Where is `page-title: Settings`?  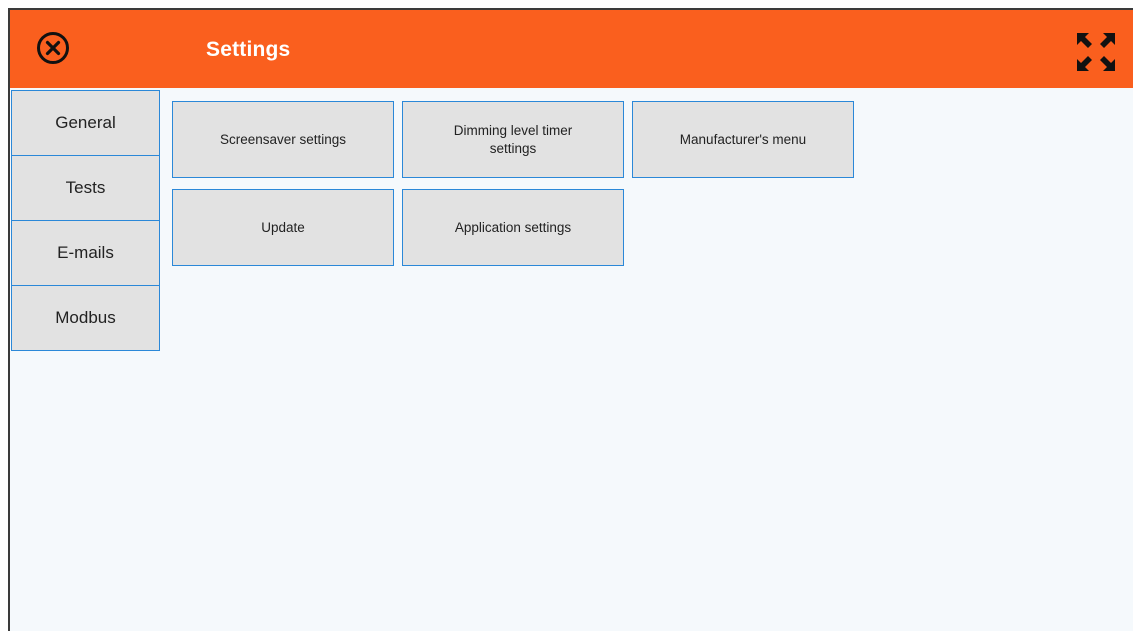 page-title: Settings is located at coordinates (248, 49).